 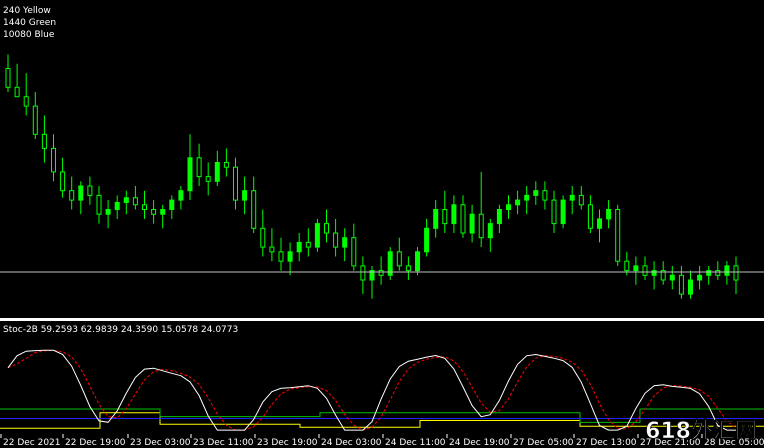 What do you see at coordinates (32, 443) in the screenshot?
I see `time-axis-label: 22 Dec 2021` at bounding box center [32, 443].